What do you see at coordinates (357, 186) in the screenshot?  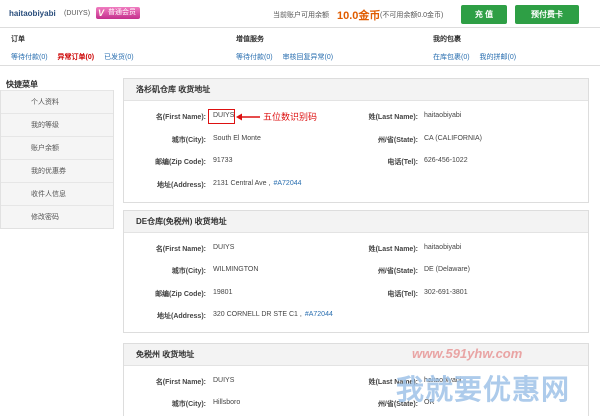 I see `address-row: 地址(Address): 2131 Central Ave , #A72044` at bounding box center [357, 186].